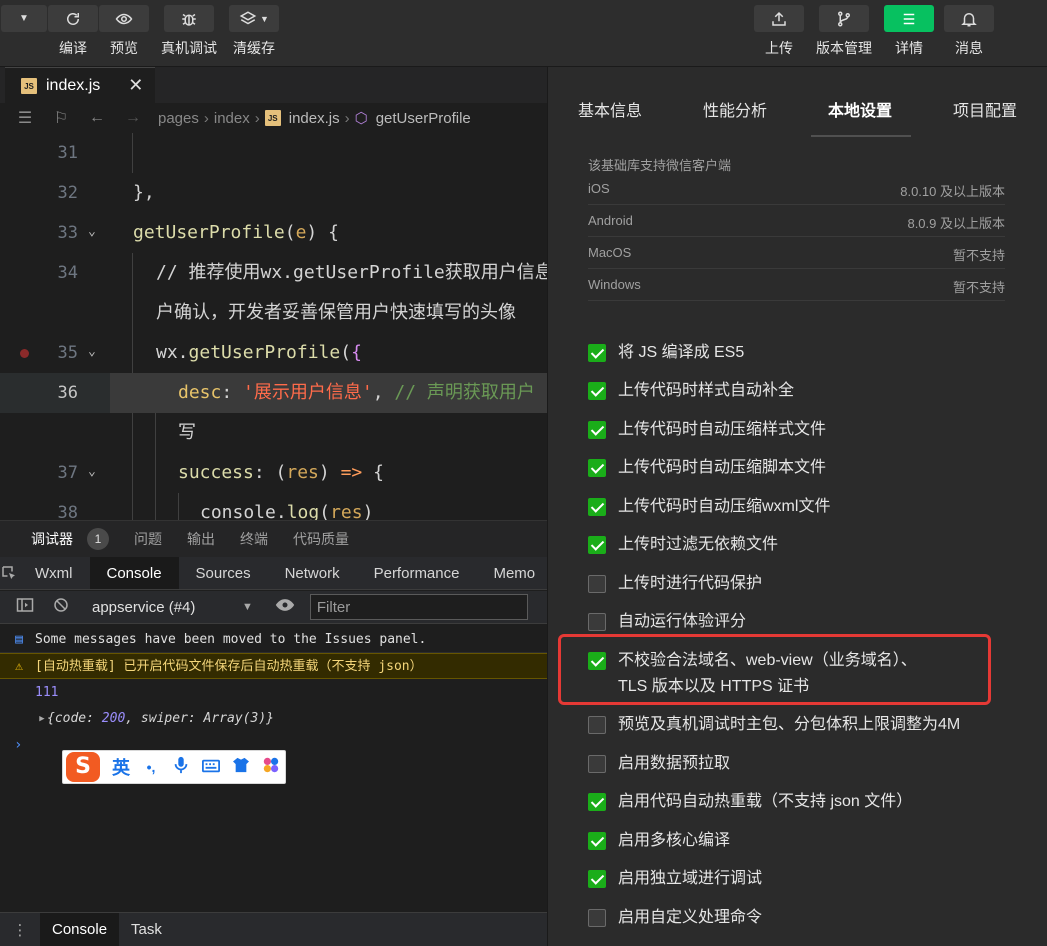 The height and width of the screenshot is (946, 1047). Describe the element at coordinates (133, 118) in the screenshot. I see `forward-arrow-icon: →` at that location.